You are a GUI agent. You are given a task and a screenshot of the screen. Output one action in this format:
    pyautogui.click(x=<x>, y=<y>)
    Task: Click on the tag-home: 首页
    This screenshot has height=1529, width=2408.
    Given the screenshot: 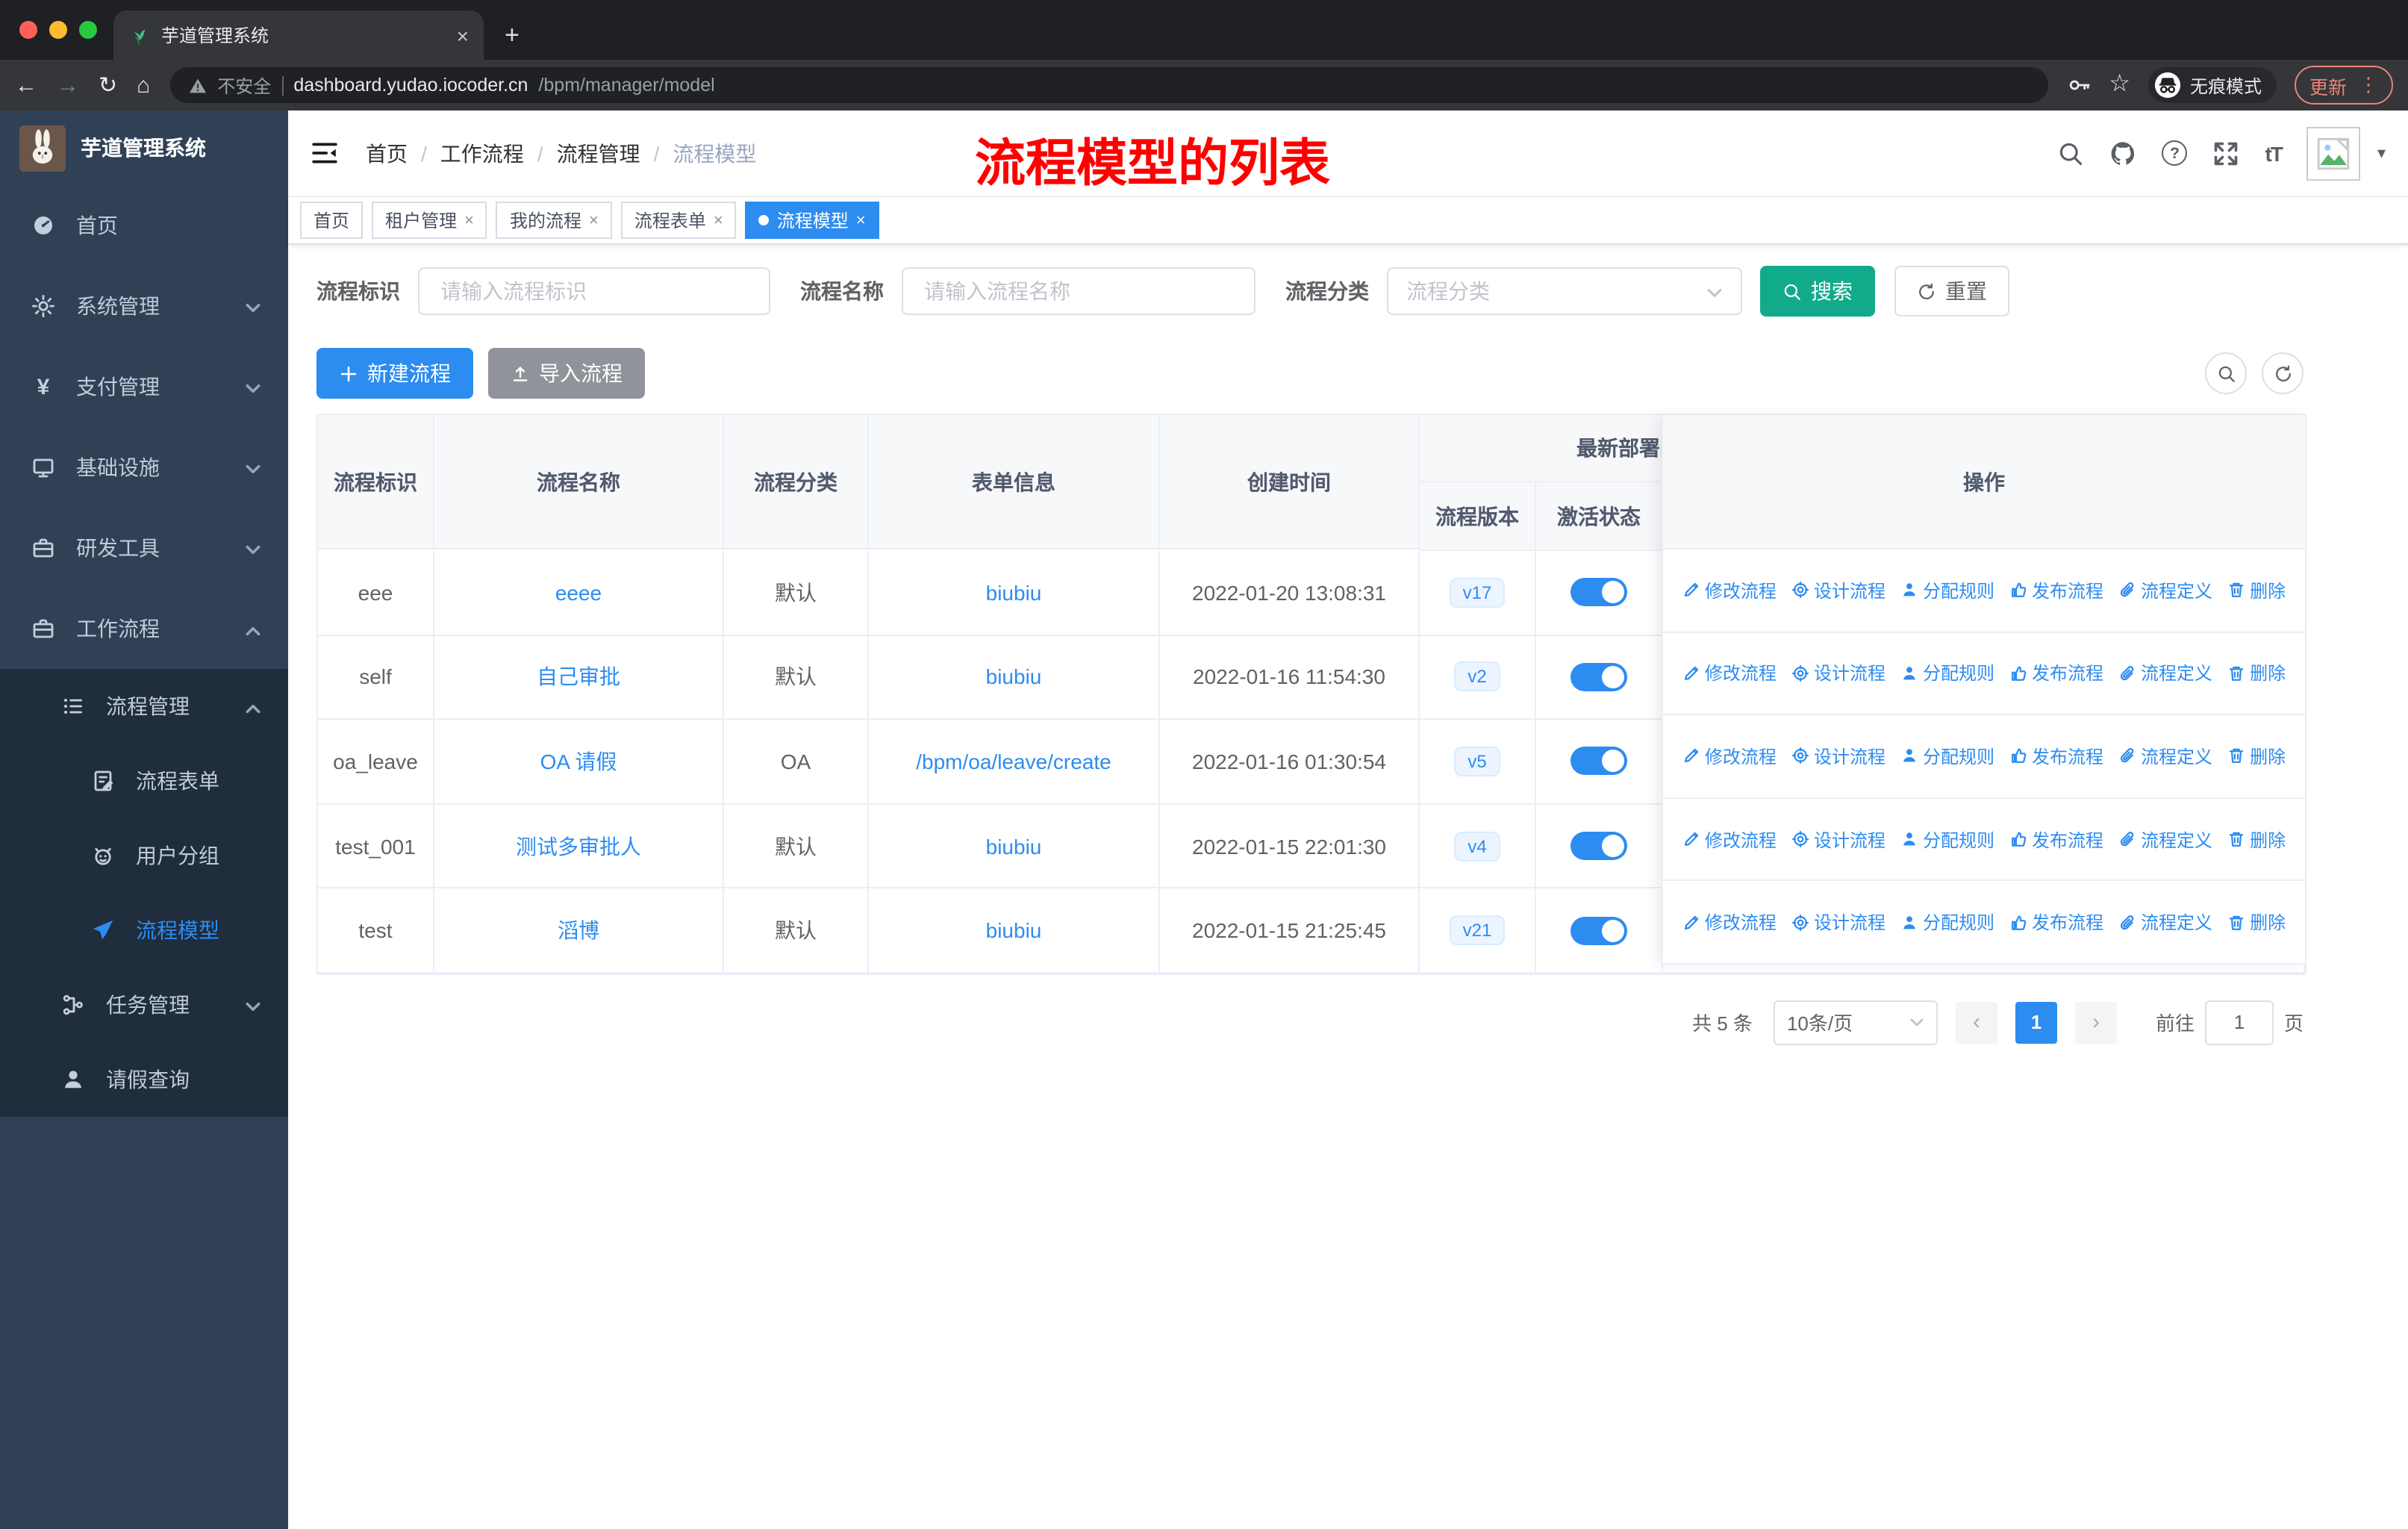 What is the action you would take?
    pyautogui.click(x=332, y=221)
    